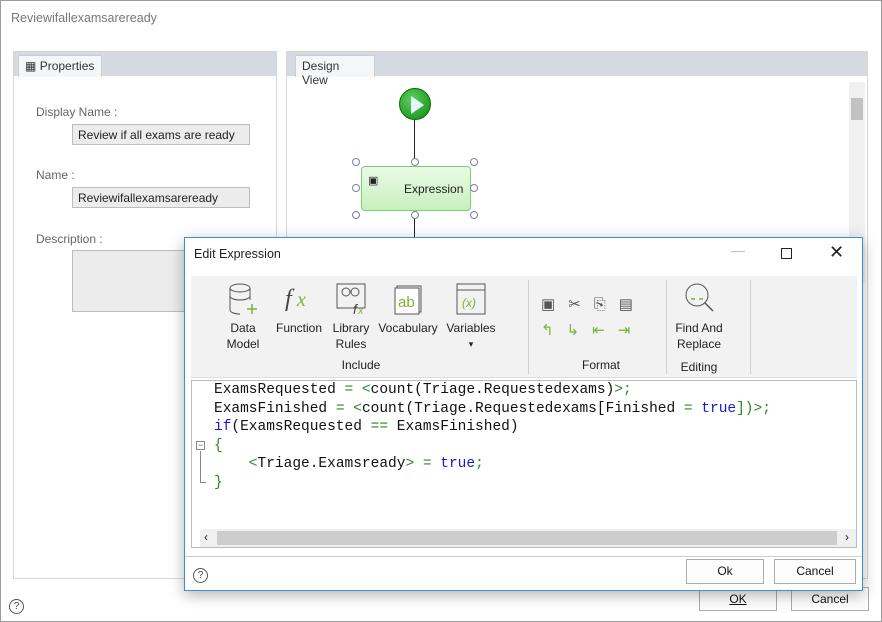  I want to click on function-button: fx Function, so click(299, 309).